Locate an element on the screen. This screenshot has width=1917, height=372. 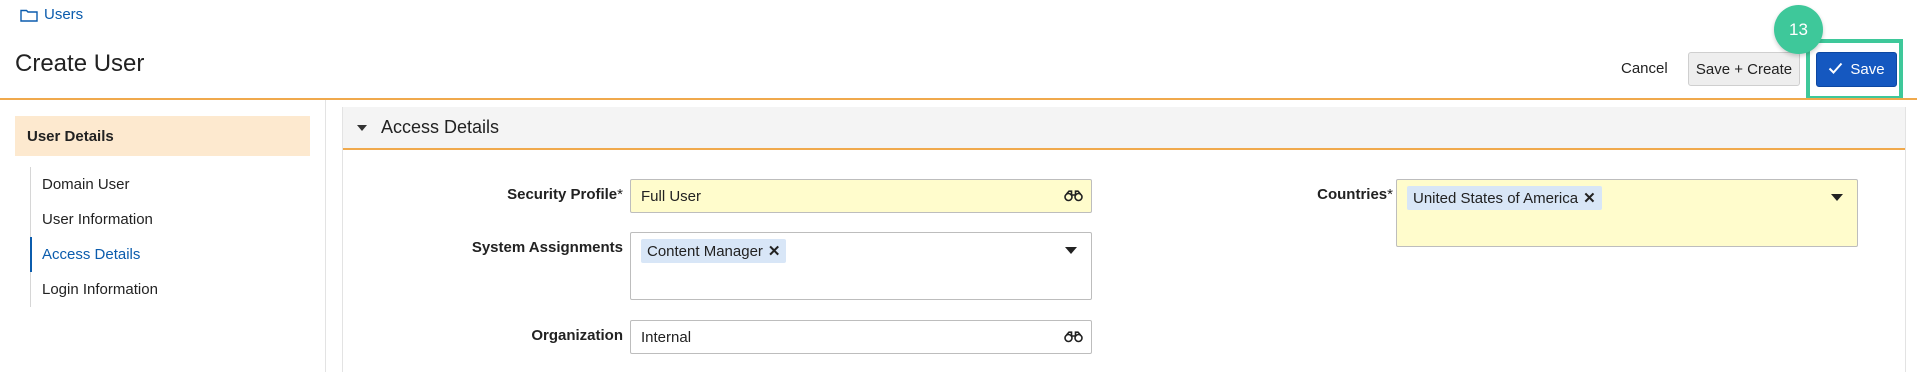
breadcrumb-users-link: Users is located at coordinates (63, 14).